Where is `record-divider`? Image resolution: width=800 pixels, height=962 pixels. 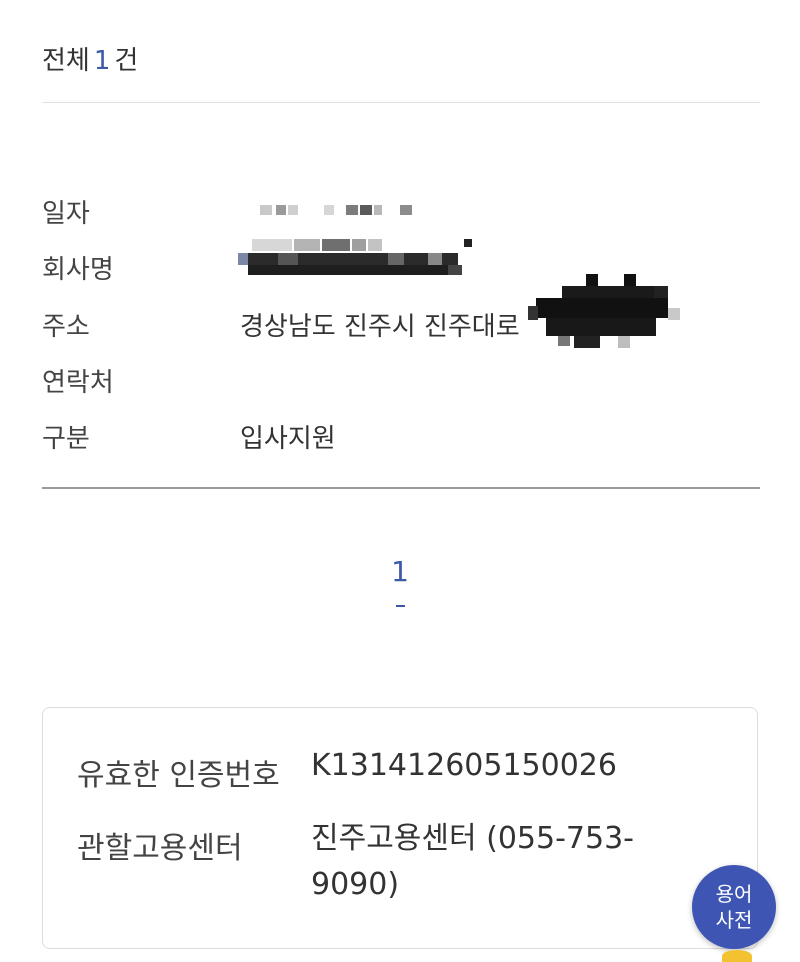 record-divider is located at coordinates (401, 488).